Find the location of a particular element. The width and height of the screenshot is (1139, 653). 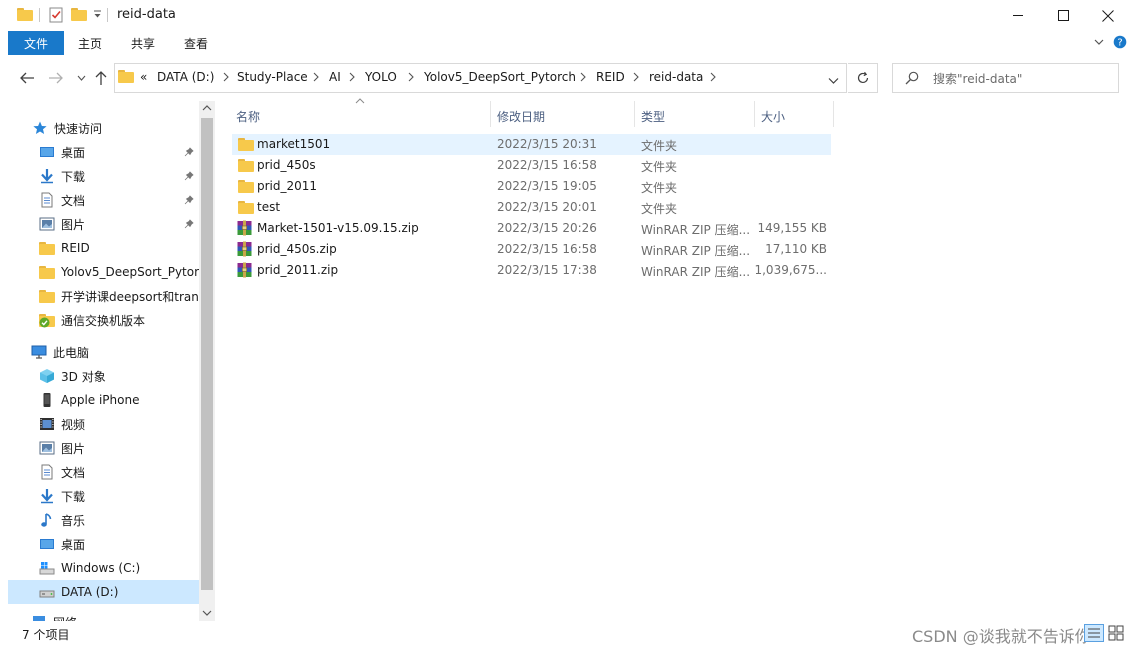

tab-share: 共享 is located at coordinates (143, 43).